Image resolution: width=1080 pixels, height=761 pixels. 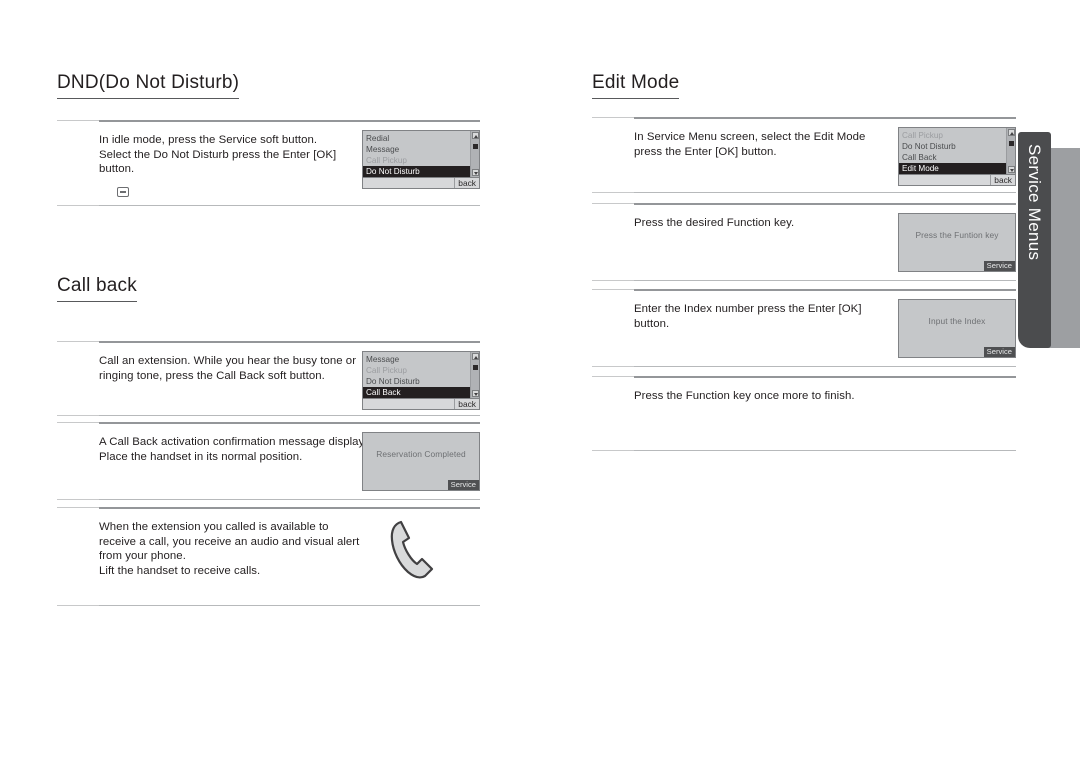 I want to click on lcd-message-text: Press the Funtion key, so click(x=957, y=235).